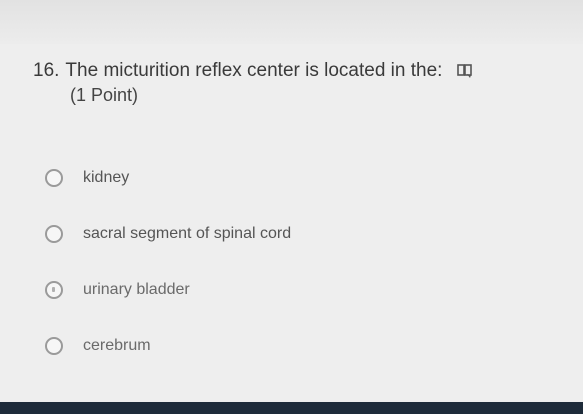 The height and width of the screenshot is (414, 583). What do you see at coordinates (117, 345) in the screenshot?
I see `option-label: cerebrum` at bounding box center [117, 345].